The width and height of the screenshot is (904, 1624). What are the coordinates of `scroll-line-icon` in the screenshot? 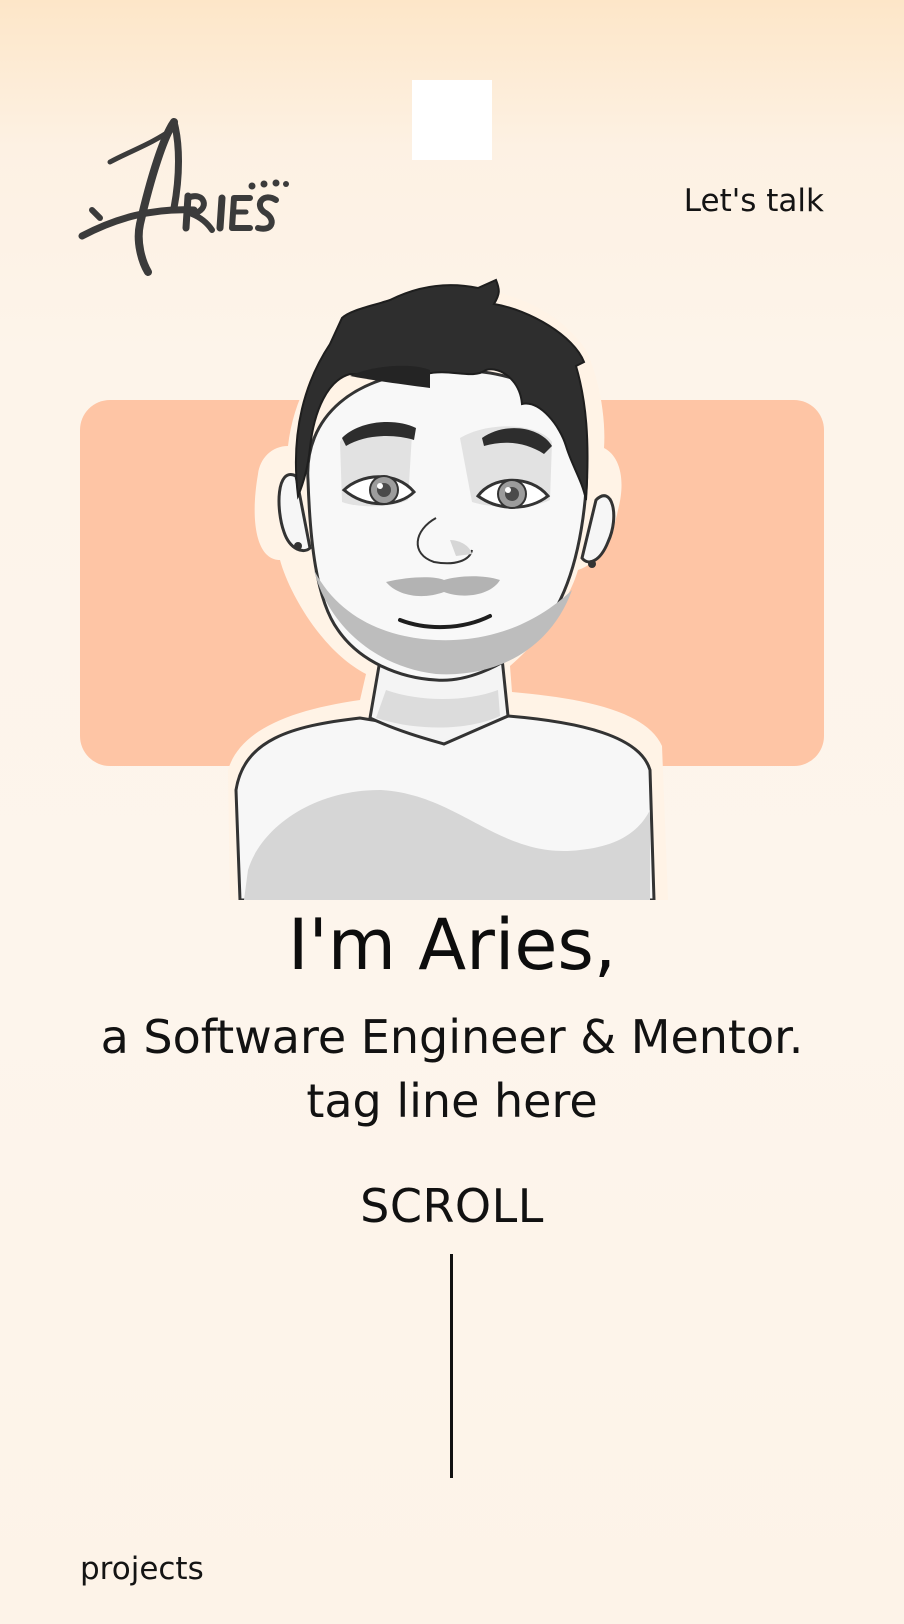 It's located at (451, 1366).